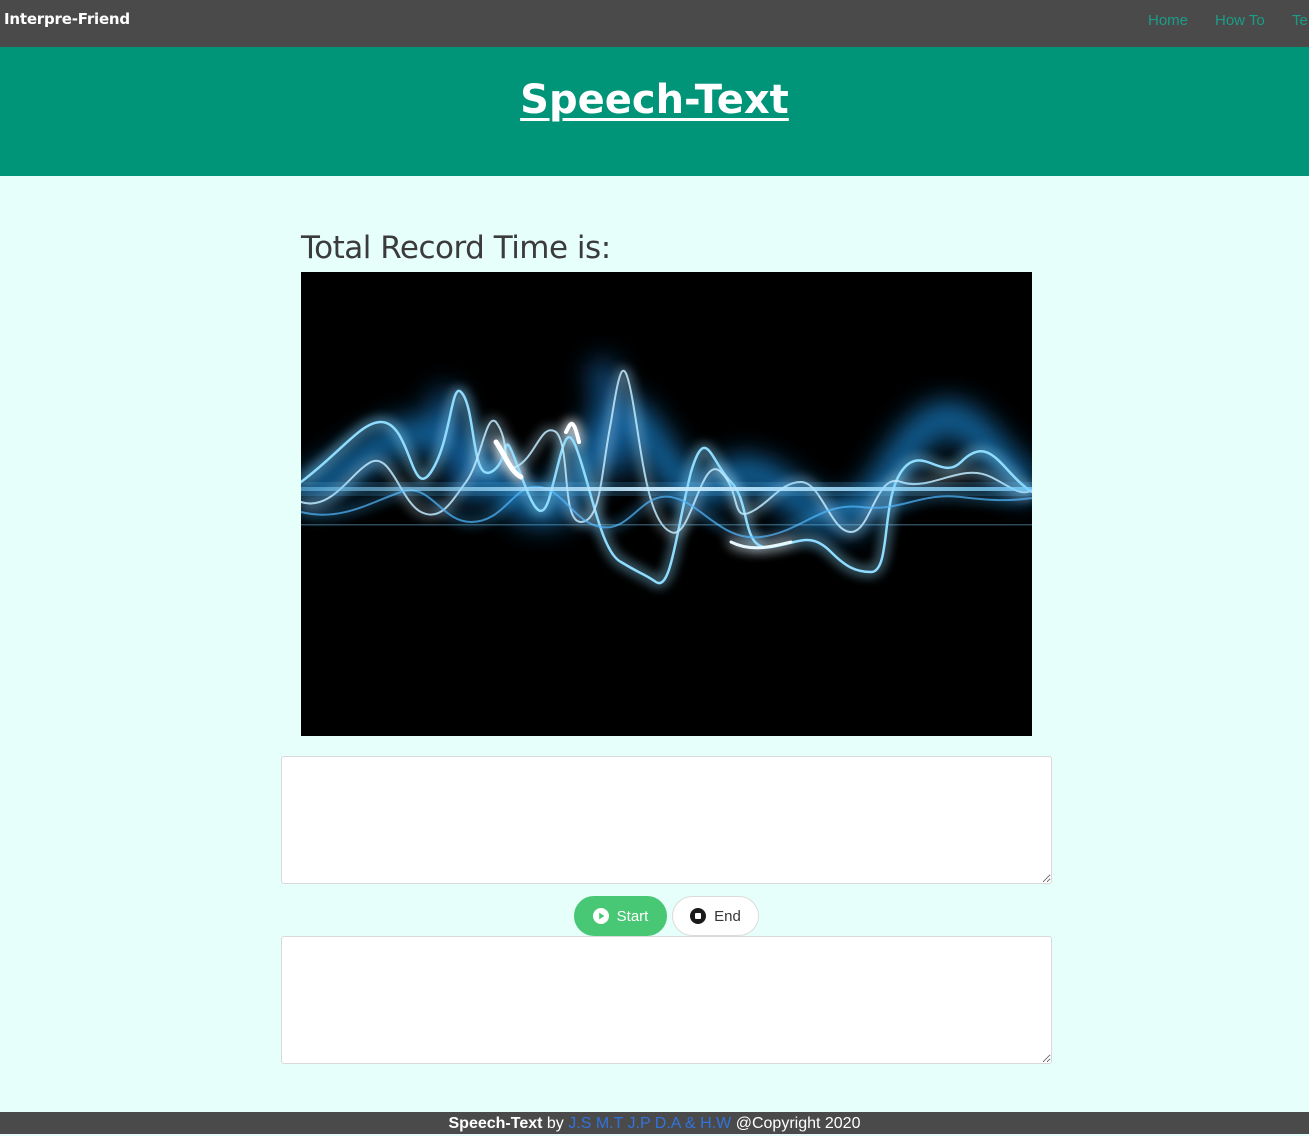  Describe the element at coordinates (1300, 20) in the screenshot. I see `nav-link-text: Te` at that location.